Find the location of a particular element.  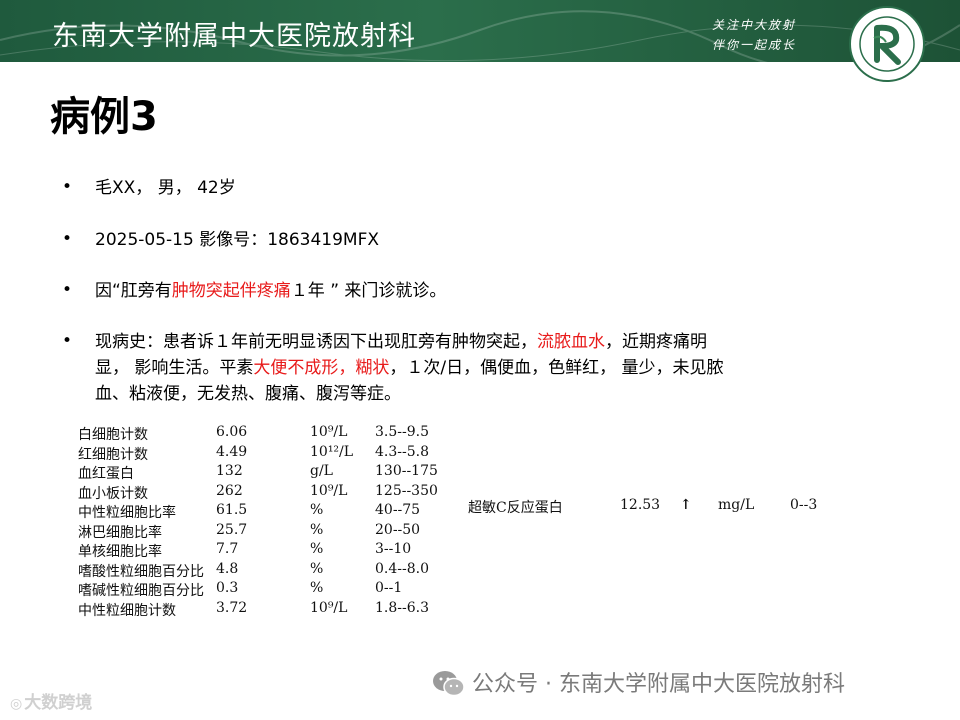

crp-unit: mg/L is located at coordinates (736, 505).